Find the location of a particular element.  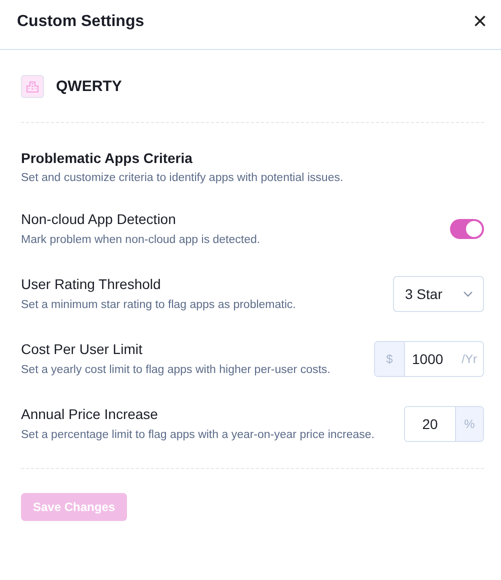

setting-label: Non-cloud App Detection is located at coordinates (98, 219).